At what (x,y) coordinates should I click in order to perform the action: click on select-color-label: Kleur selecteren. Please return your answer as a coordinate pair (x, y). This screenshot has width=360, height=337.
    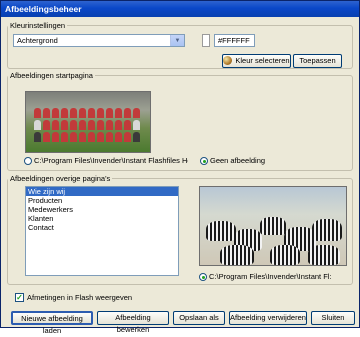
    Looking at the image, I should click on (262, 60).